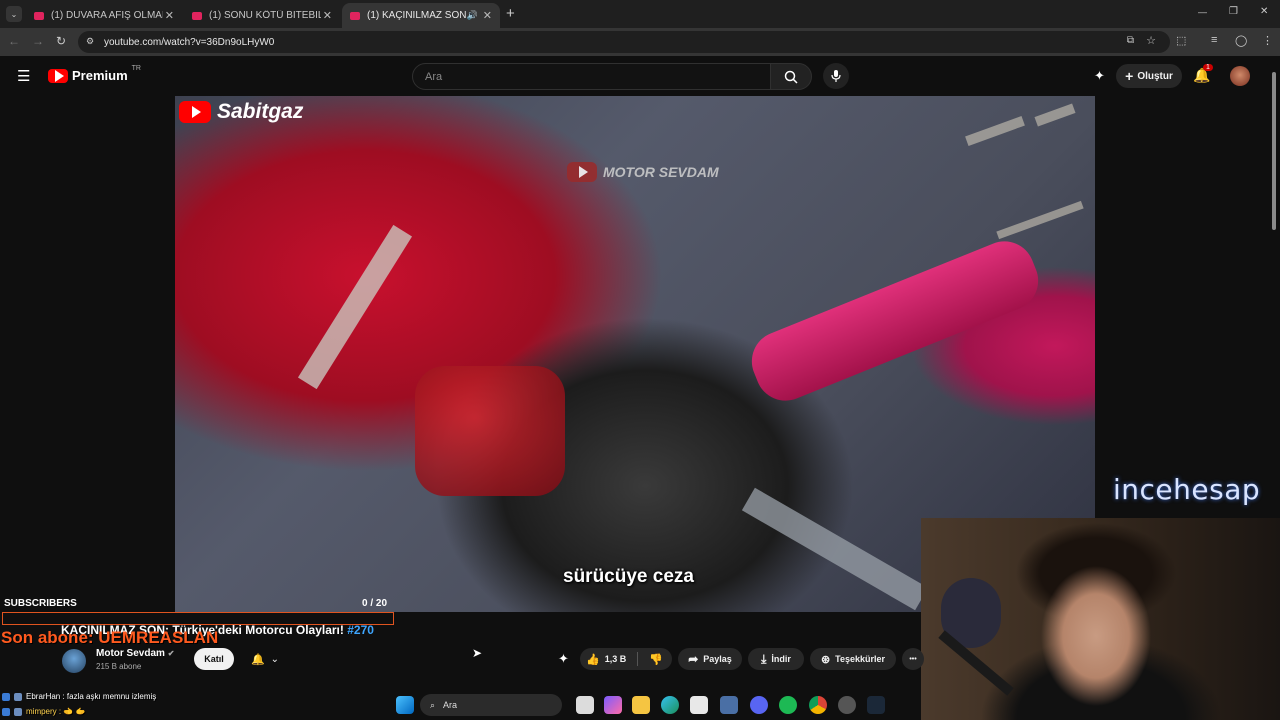 The image size is (1280, 720). I want to click on browser-tab-active: (1) KAÇINILMAZ SON: Türk 🔊 ✕, so click(421, 15).